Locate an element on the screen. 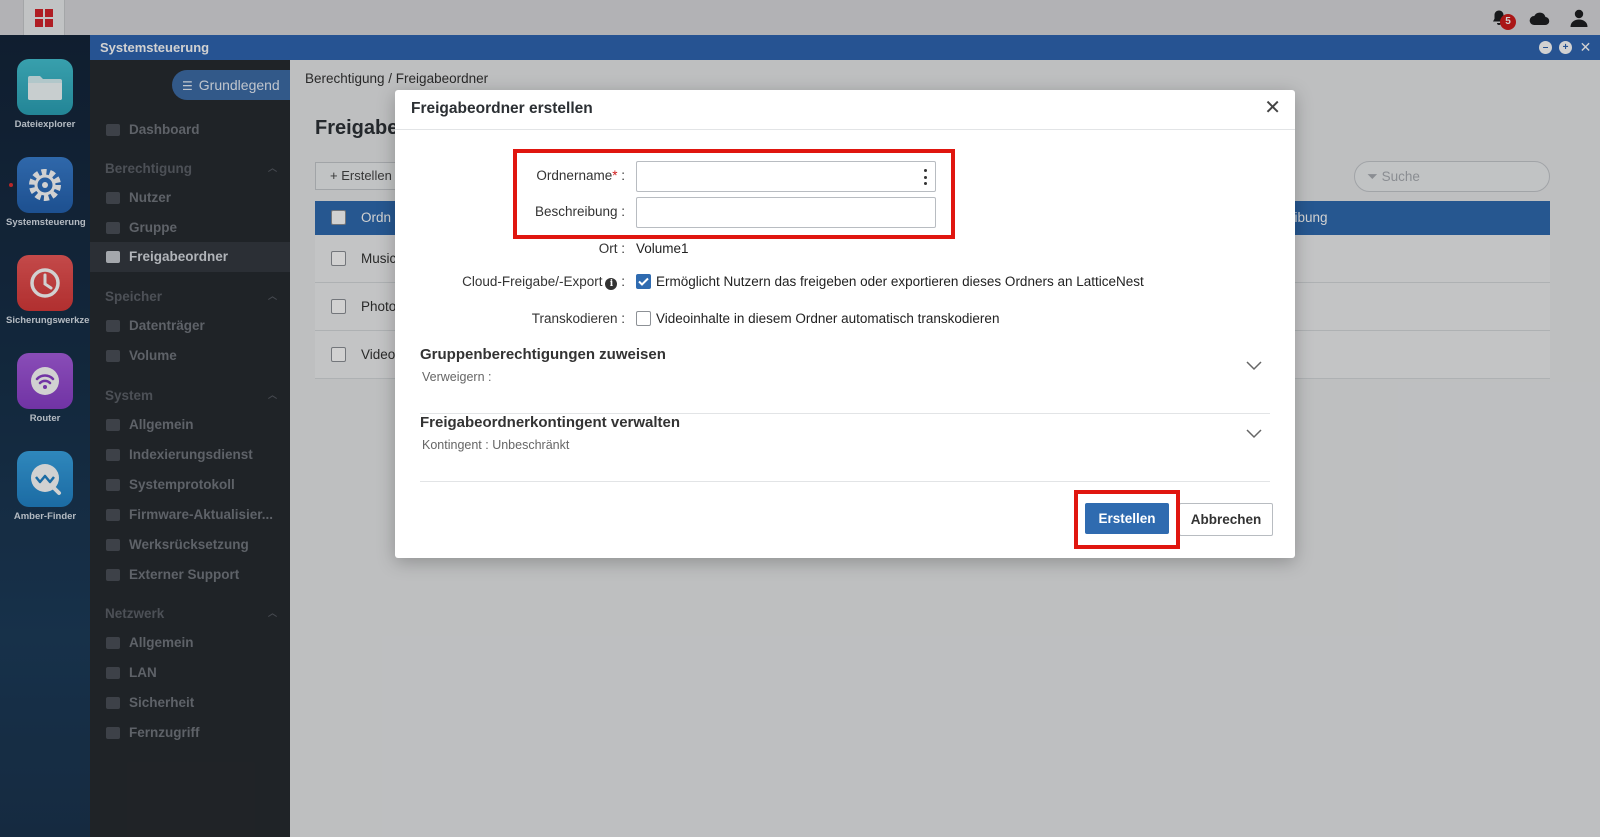  cloud-share-label: Cloud-Freigabe/-Export i : is located at coordinates (543, 282).